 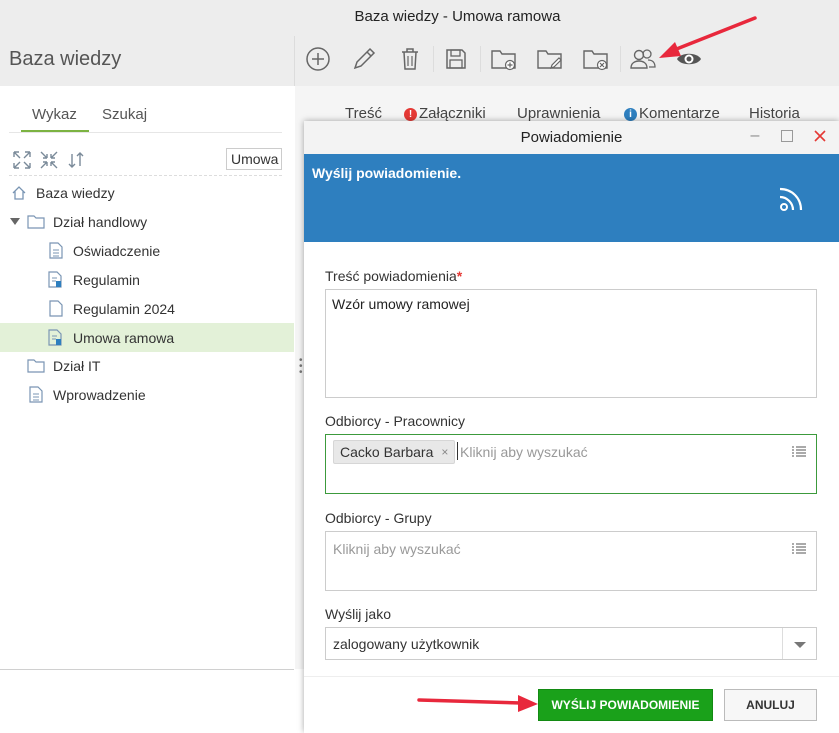 What do you see at coordinates (596, 59) in the screenshot?
I see `folder-delete-icon` at bounding box center [596, 59].